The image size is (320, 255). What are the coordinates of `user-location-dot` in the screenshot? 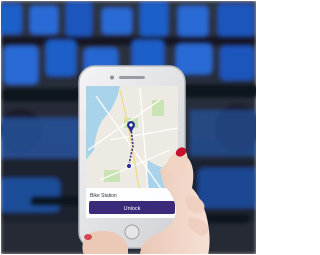 It's located at (129, 166).